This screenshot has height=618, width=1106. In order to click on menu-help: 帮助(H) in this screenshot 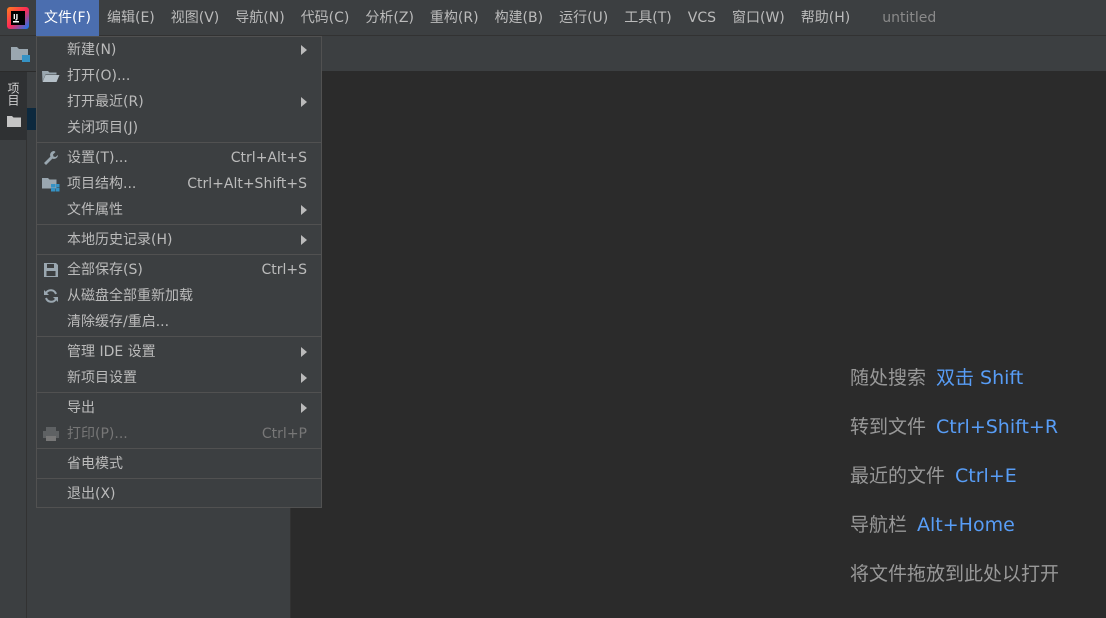, I will do `click(825, 18)`.